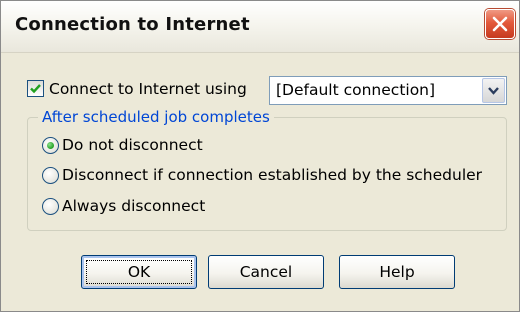  Describe the element at coordinates (132, 145) in the screenshot. I see `radio-label: Do not disconnect` at that location.